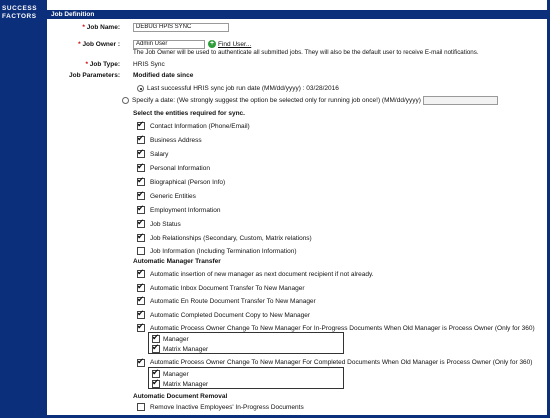  What do you see at coordinates (159, 154) in the screenshot?
I see `entity-label: Salary` at bounding box center [159, 154].